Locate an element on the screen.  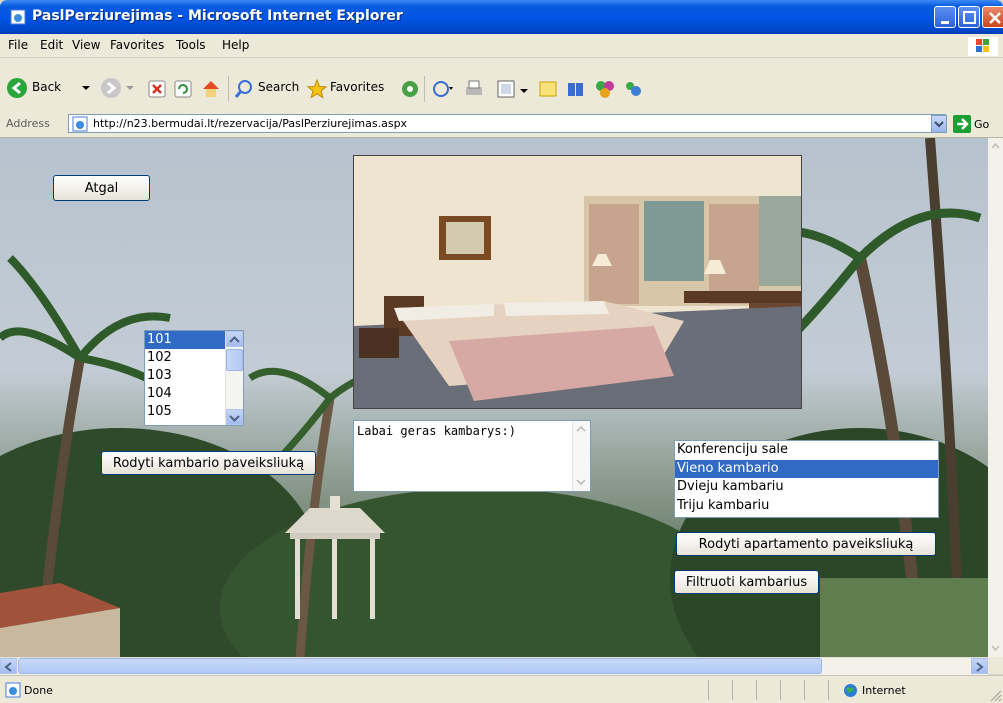
scroll-right-button is located at coordinates (979, 666).